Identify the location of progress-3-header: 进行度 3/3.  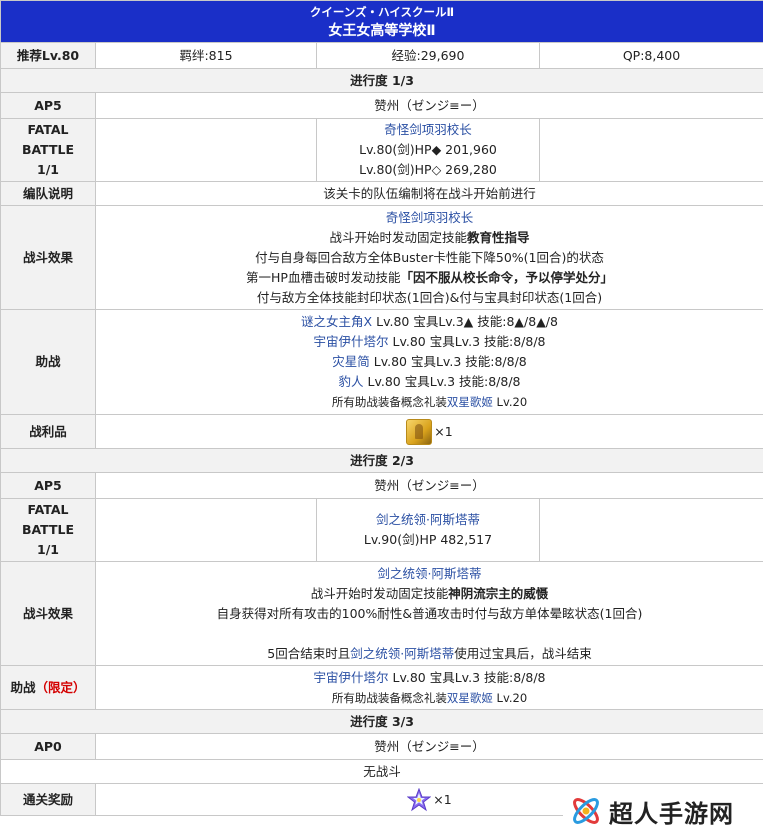
(381, 721).